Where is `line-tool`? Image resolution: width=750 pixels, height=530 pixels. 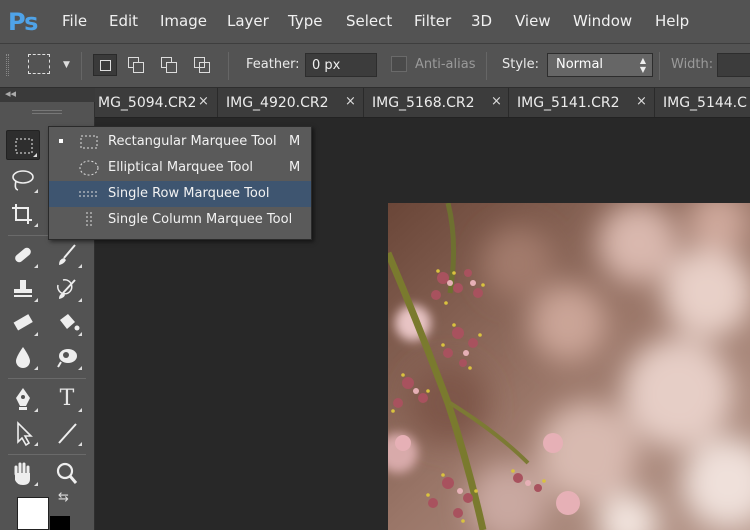
line-tool is located at coordinates (67, 433).